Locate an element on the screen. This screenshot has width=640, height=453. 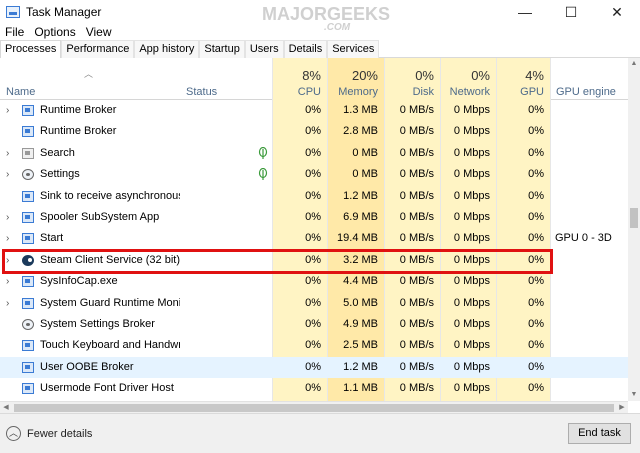
menu-view: View is located at coordinates (99, 32).